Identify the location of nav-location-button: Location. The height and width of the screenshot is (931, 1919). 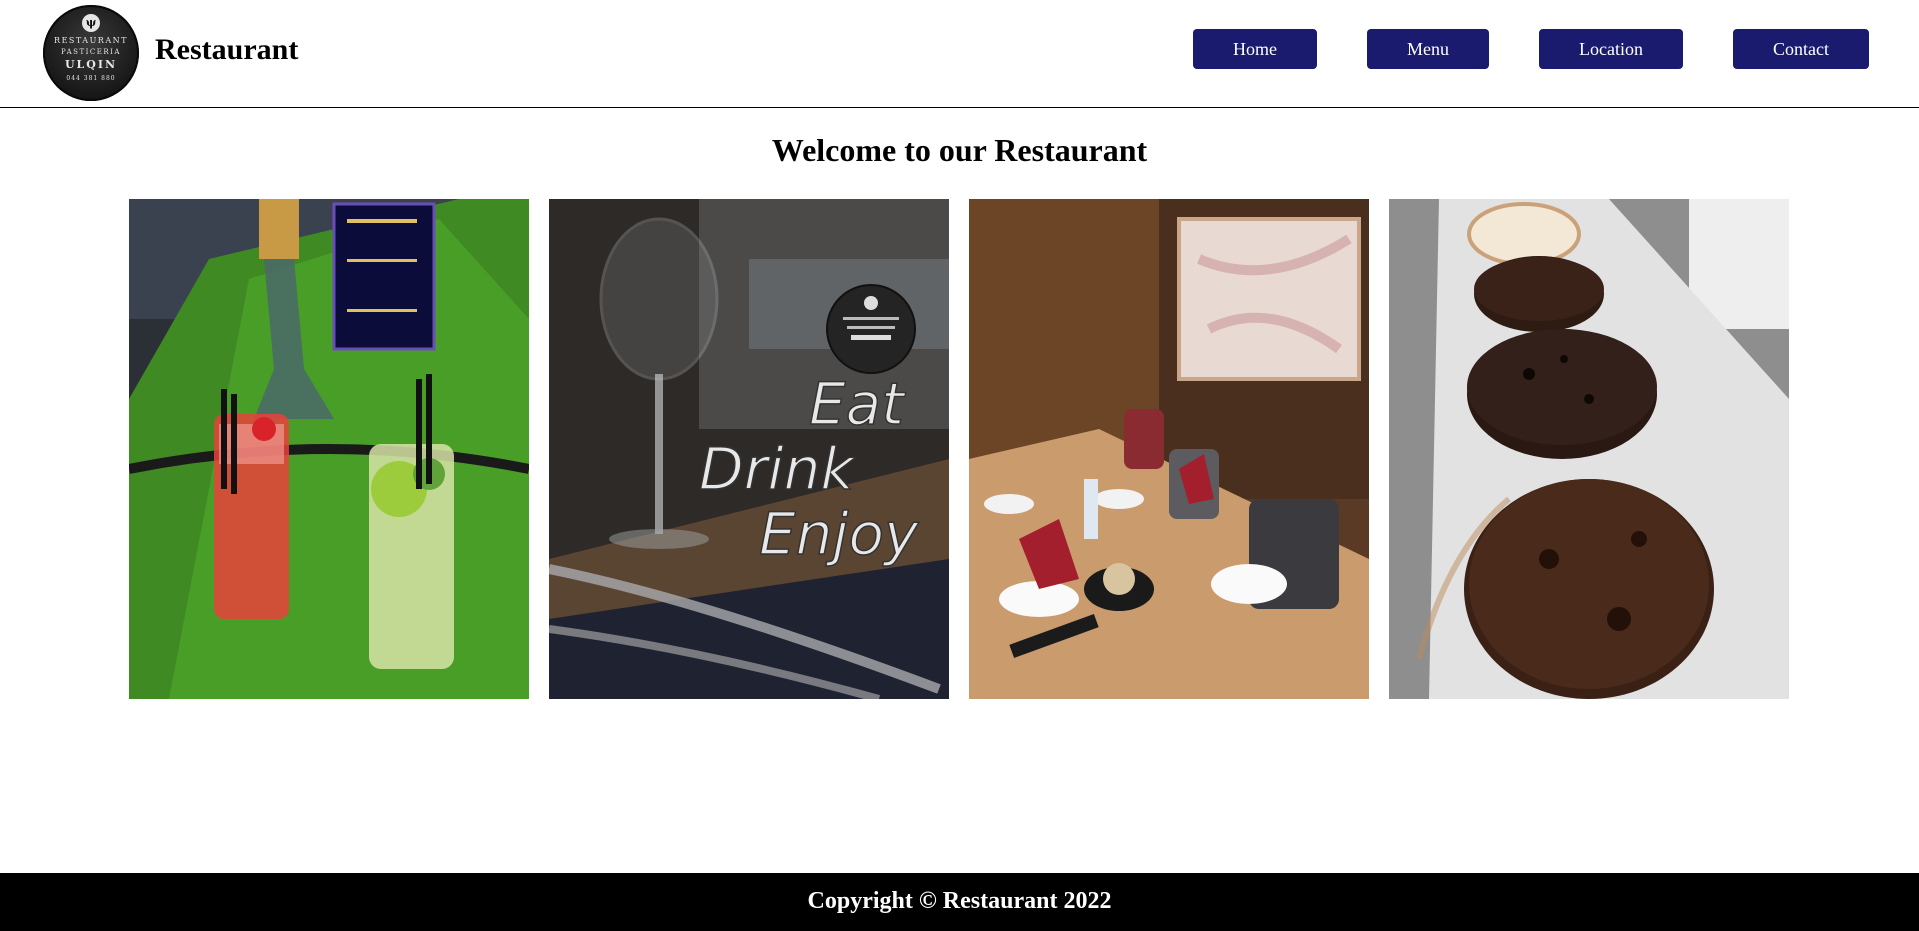
(1611, 49).